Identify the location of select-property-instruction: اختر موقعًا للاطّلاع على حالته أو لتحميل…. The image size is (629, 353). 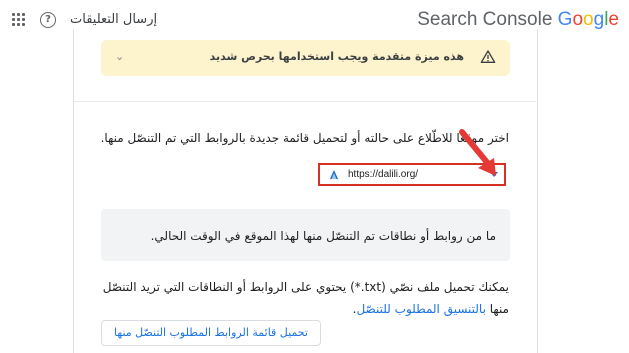
(304, 138).